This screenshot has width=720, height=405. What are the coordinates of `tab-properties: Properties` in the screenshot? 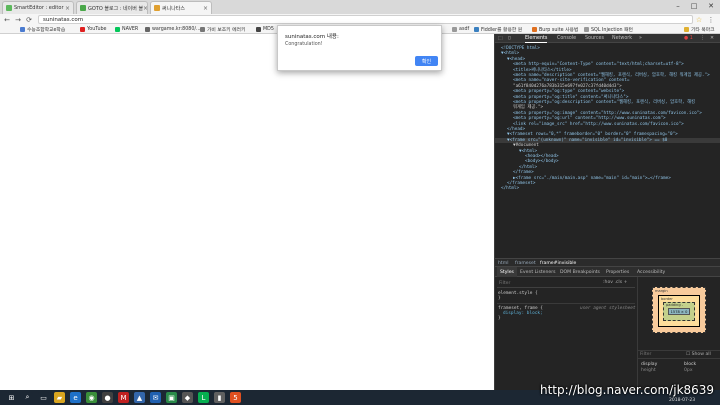 It's located at (617, 272).